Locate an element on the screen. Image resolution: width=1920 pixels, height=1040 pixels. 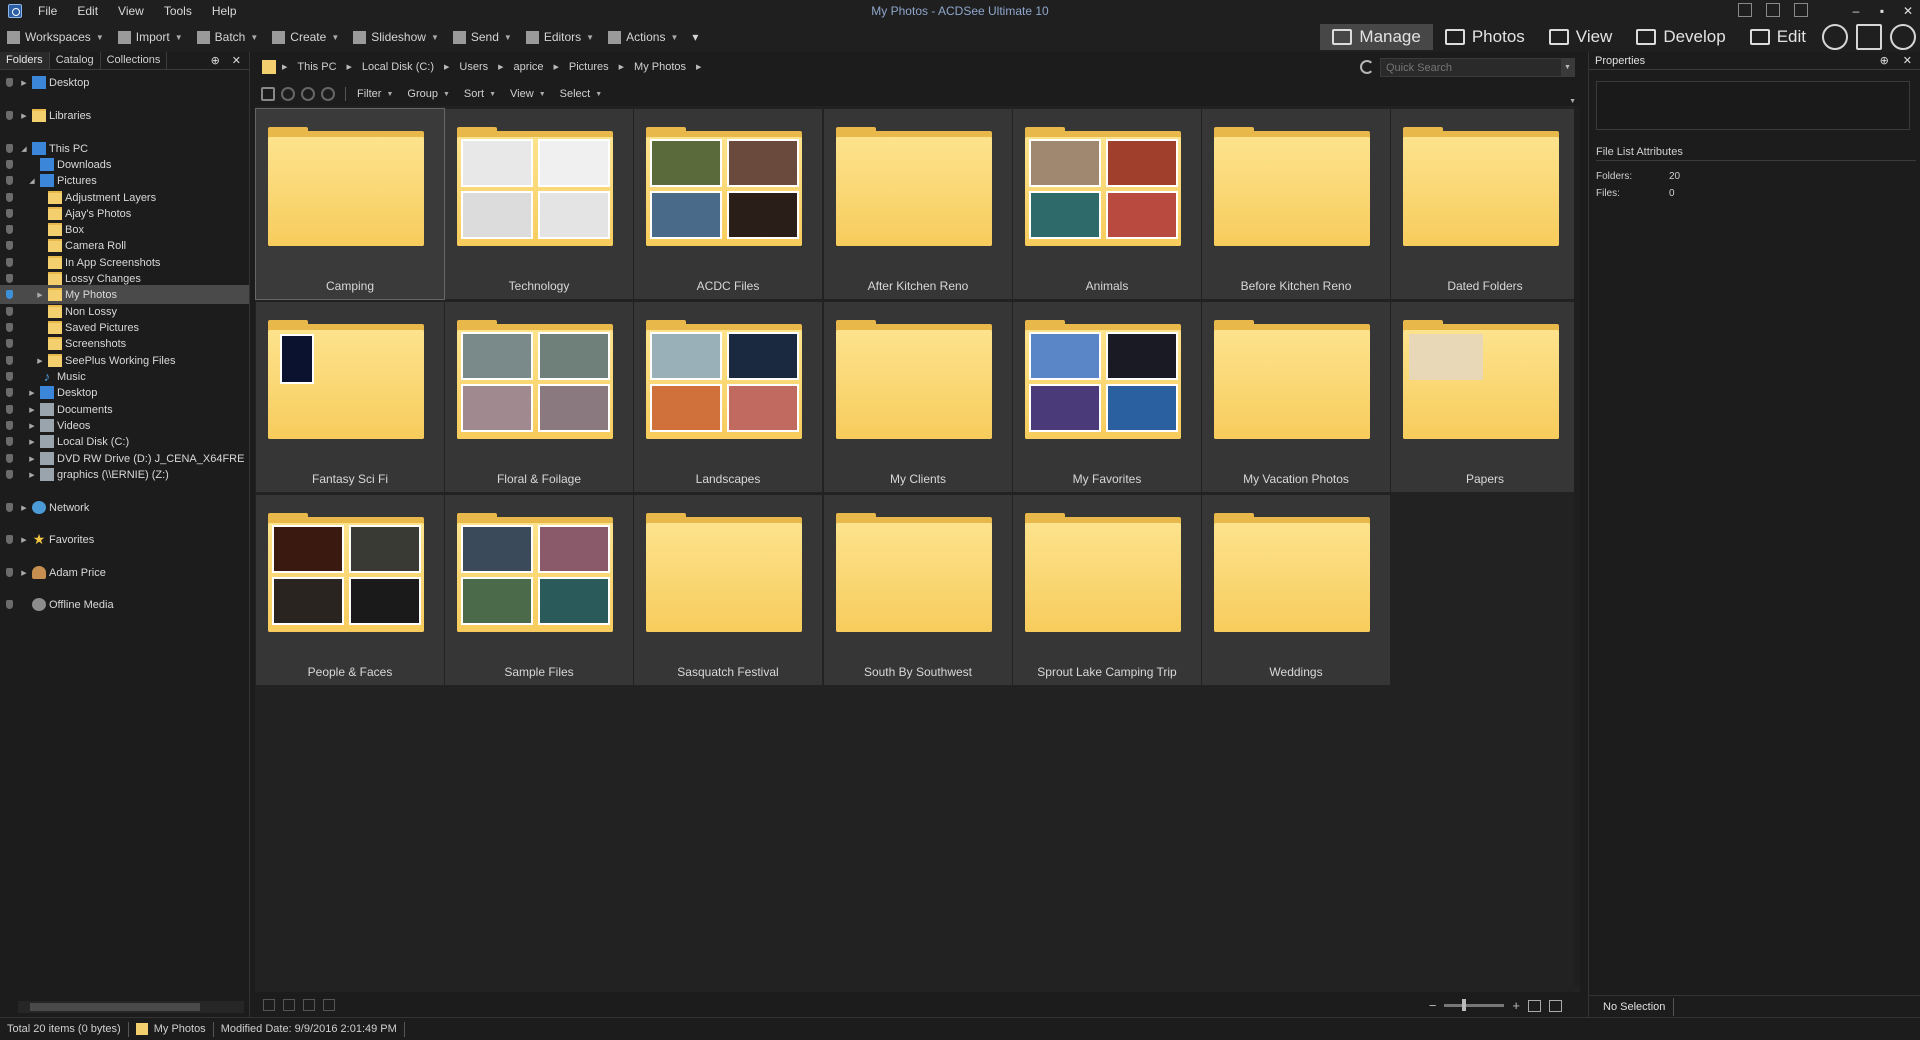
batch-button: Batch ▼ is located at coordinates (228, 37).